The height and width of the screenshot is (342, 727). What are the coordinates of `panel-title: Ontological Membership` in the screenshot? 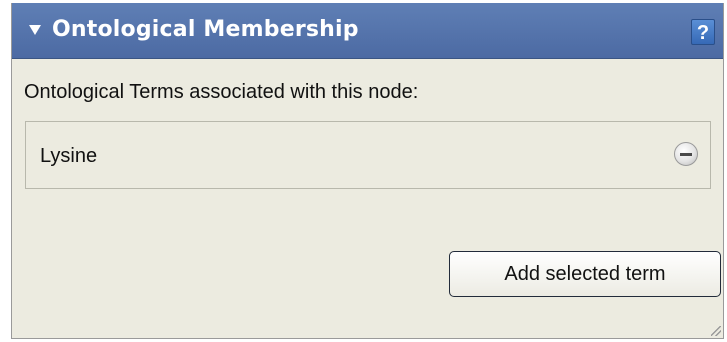 It's located at (205, 29).